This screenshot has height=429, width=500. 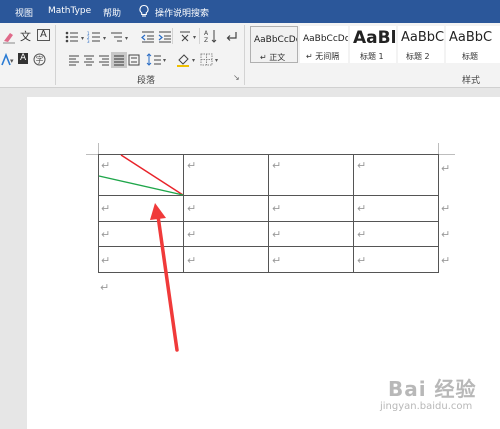 I want to click on annotation-arrow, so click(x=164, y=277).